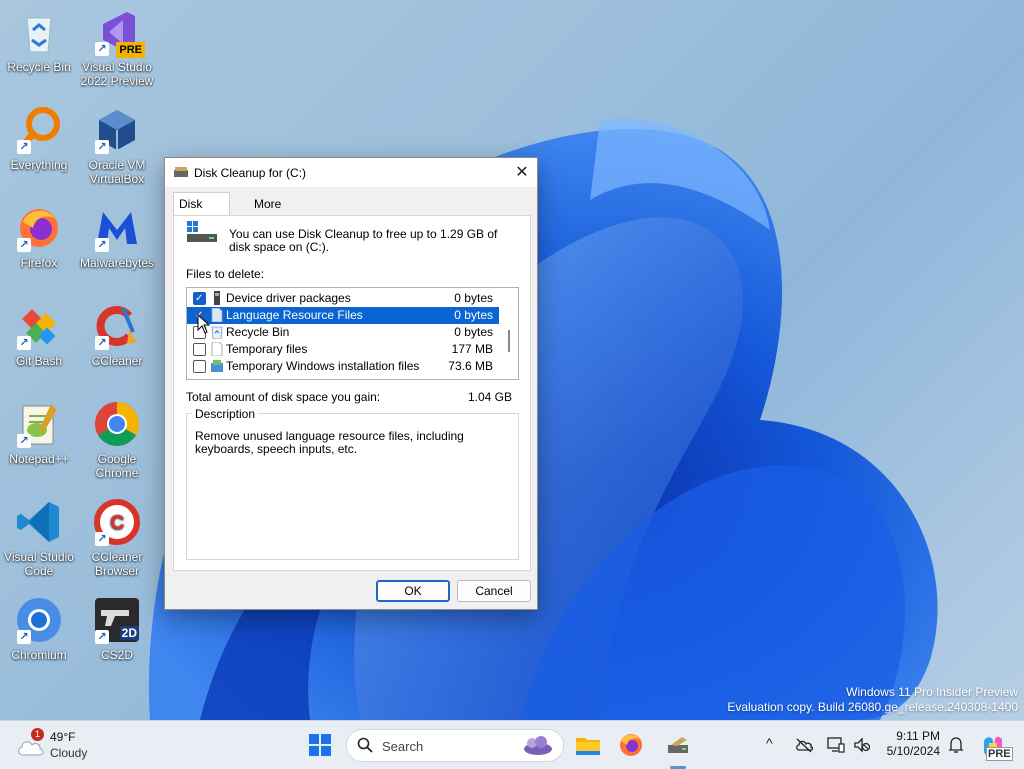 This screenshot has width=1024, height=769. I want to click on display-icon, so click(836, 745).